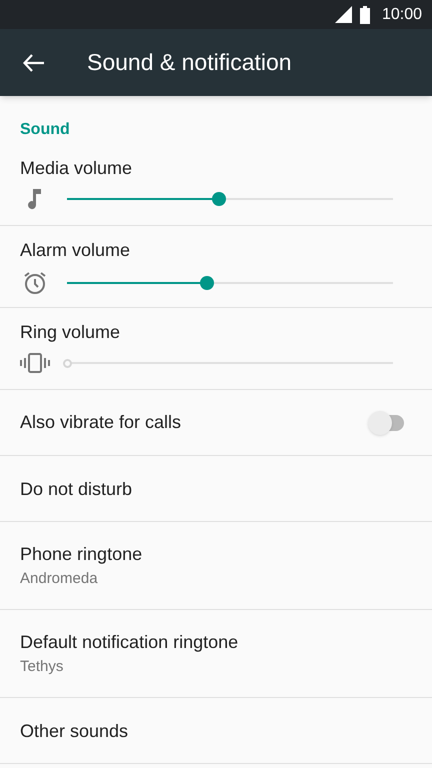  Describe the element at coordinates (42, 667) in the screenshot. I see `setting-summary: Tethys` at that location.